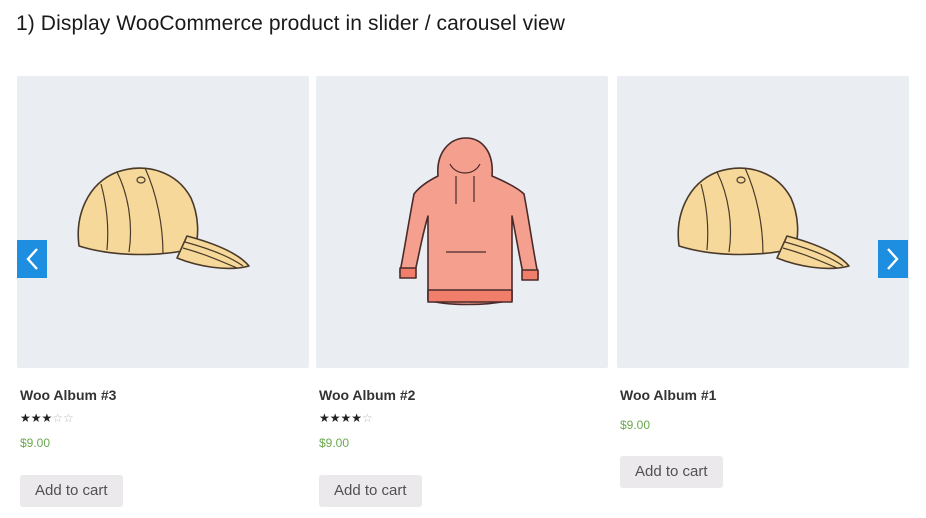 This screenshot has height=518, width=926. Describe the element at coordinates (346, 418) in the screenshot. I see `star-rating: ★★★★☆` at that location.